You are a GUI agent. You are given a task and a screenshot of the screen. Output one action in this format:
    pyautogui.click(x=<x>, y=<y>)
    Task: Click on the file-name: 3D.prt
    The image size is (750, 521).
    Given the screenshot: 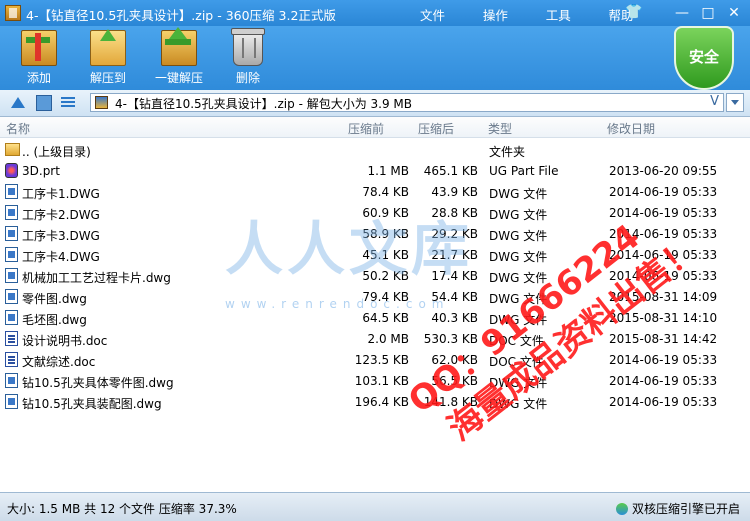 What is the action you would take?
    pyautogui.click(x=41, y=171)
    